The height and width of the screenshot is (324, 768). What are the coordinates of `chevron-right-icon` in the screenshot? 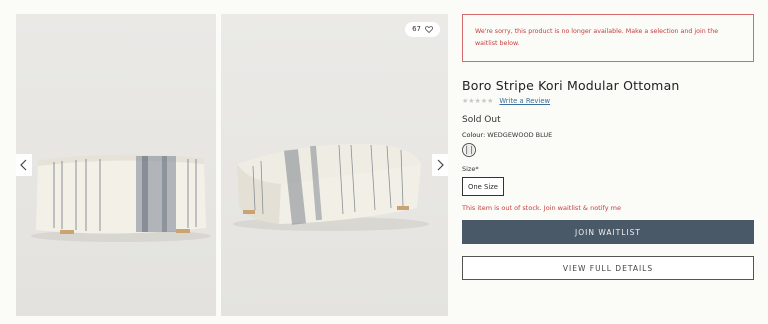 It's located at (440, 165).